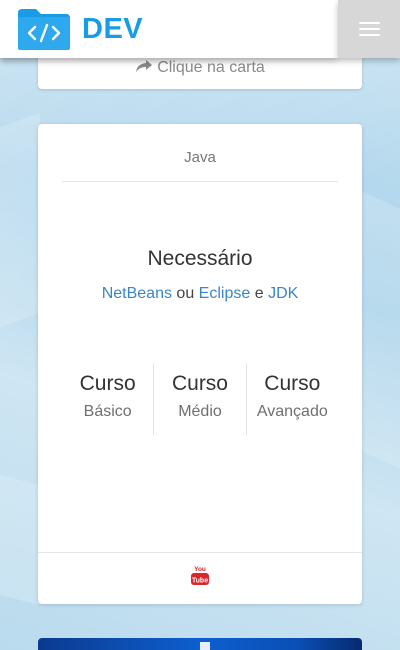 The image size is (400, 650). I want to click on course-advanced: Curso Avançado, so click(291, 399).